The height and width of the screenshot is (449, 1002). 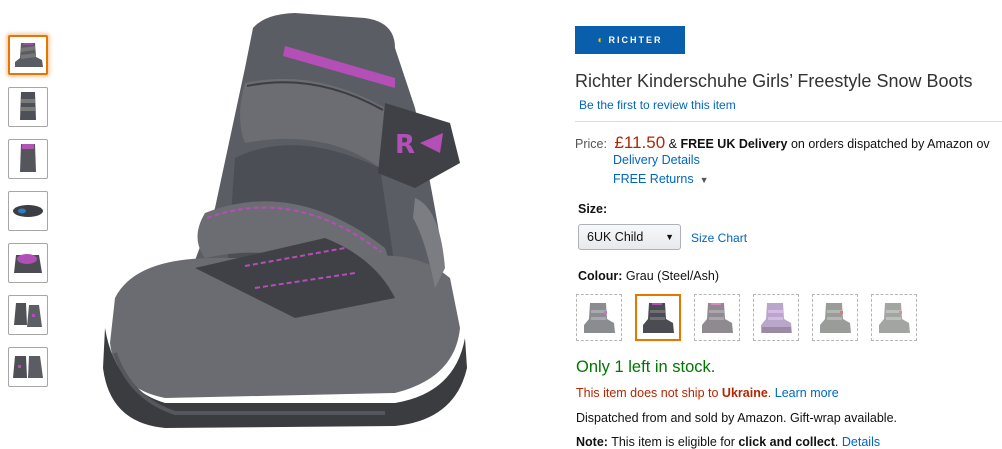 I want to click on boot-sole-thumbnail-icon, so click(x=28, y=211).